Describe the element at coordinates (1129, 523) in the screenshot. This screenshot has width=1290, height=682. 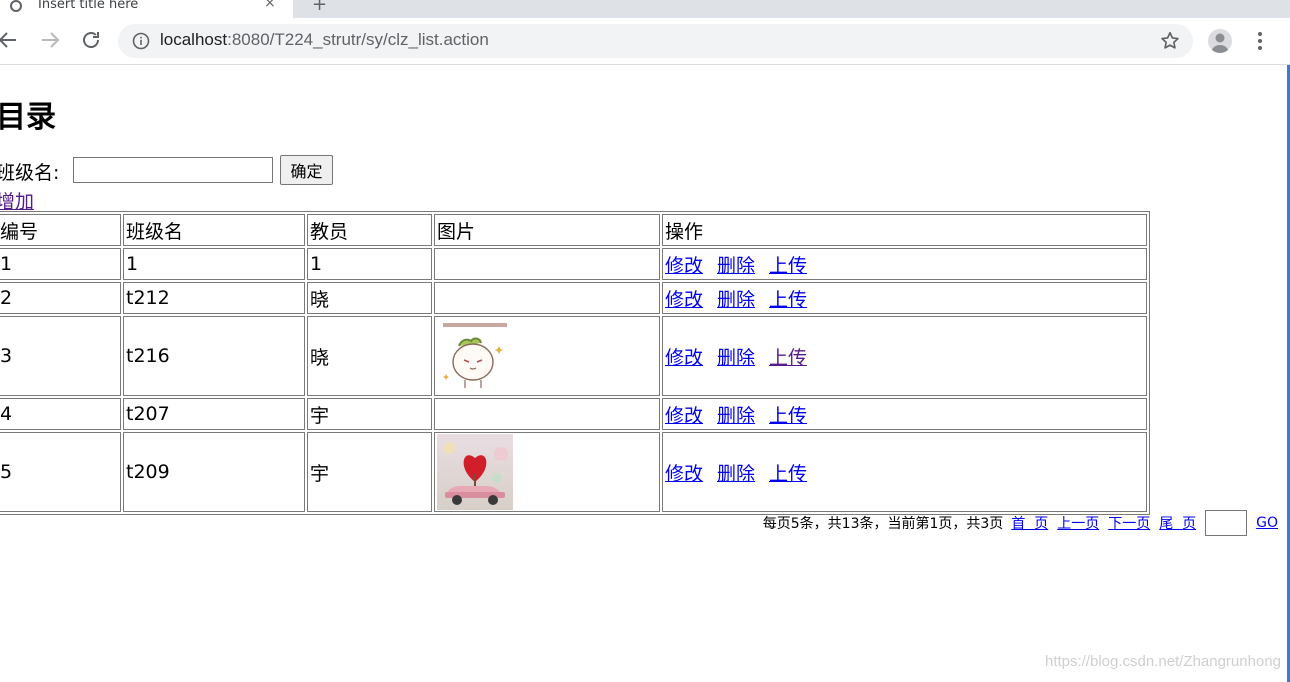
I see `next-page-link: 下一页` at that location.